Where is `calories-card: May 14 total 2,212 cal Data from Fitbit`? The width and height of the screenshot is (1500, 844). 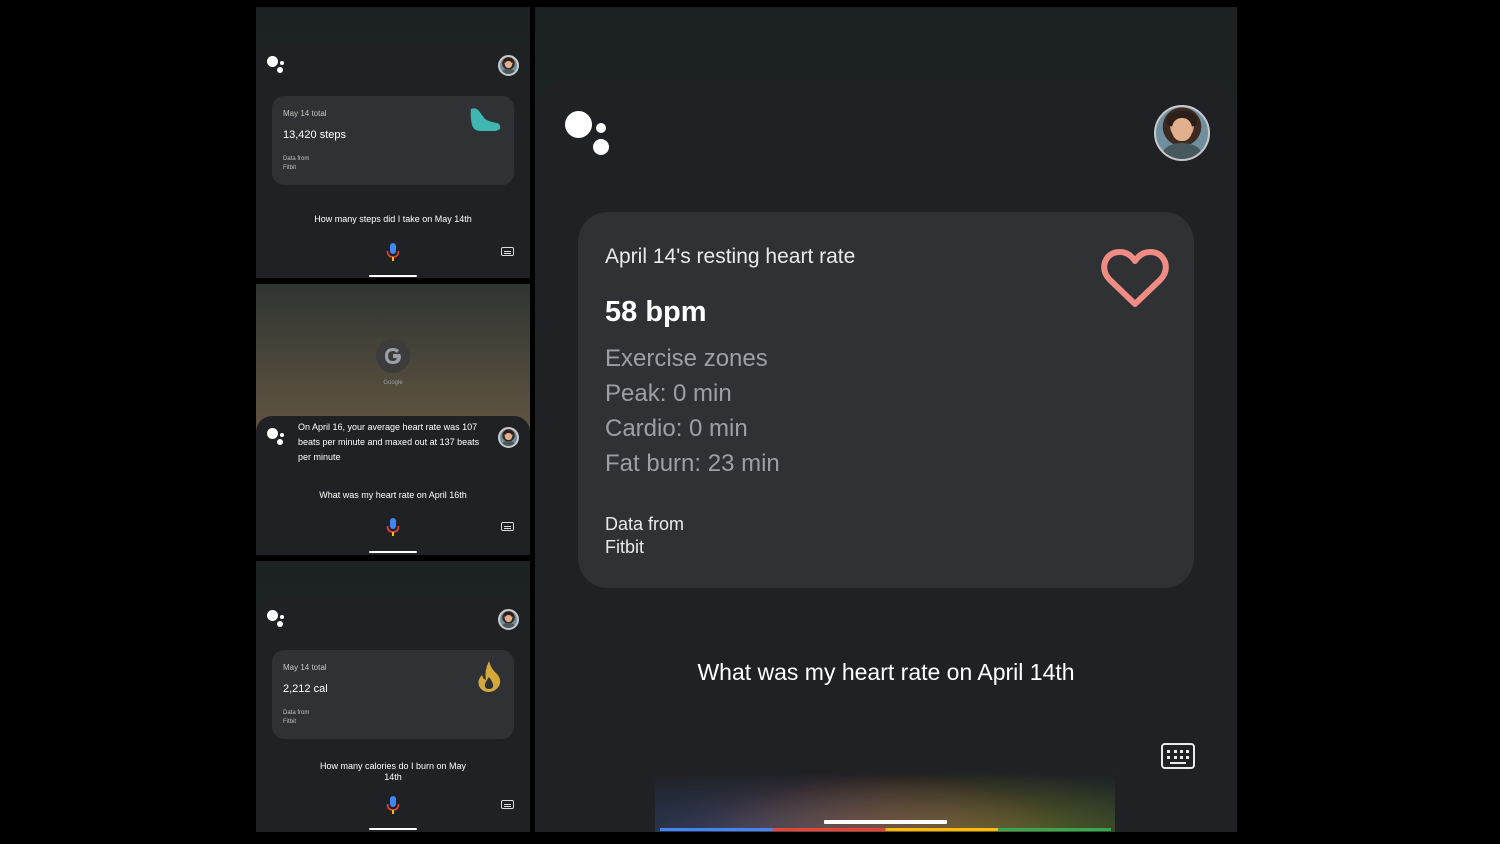
calories-card: May 14 total 2,212 cal Data from Fitbit is located at coordinates (393, 694).